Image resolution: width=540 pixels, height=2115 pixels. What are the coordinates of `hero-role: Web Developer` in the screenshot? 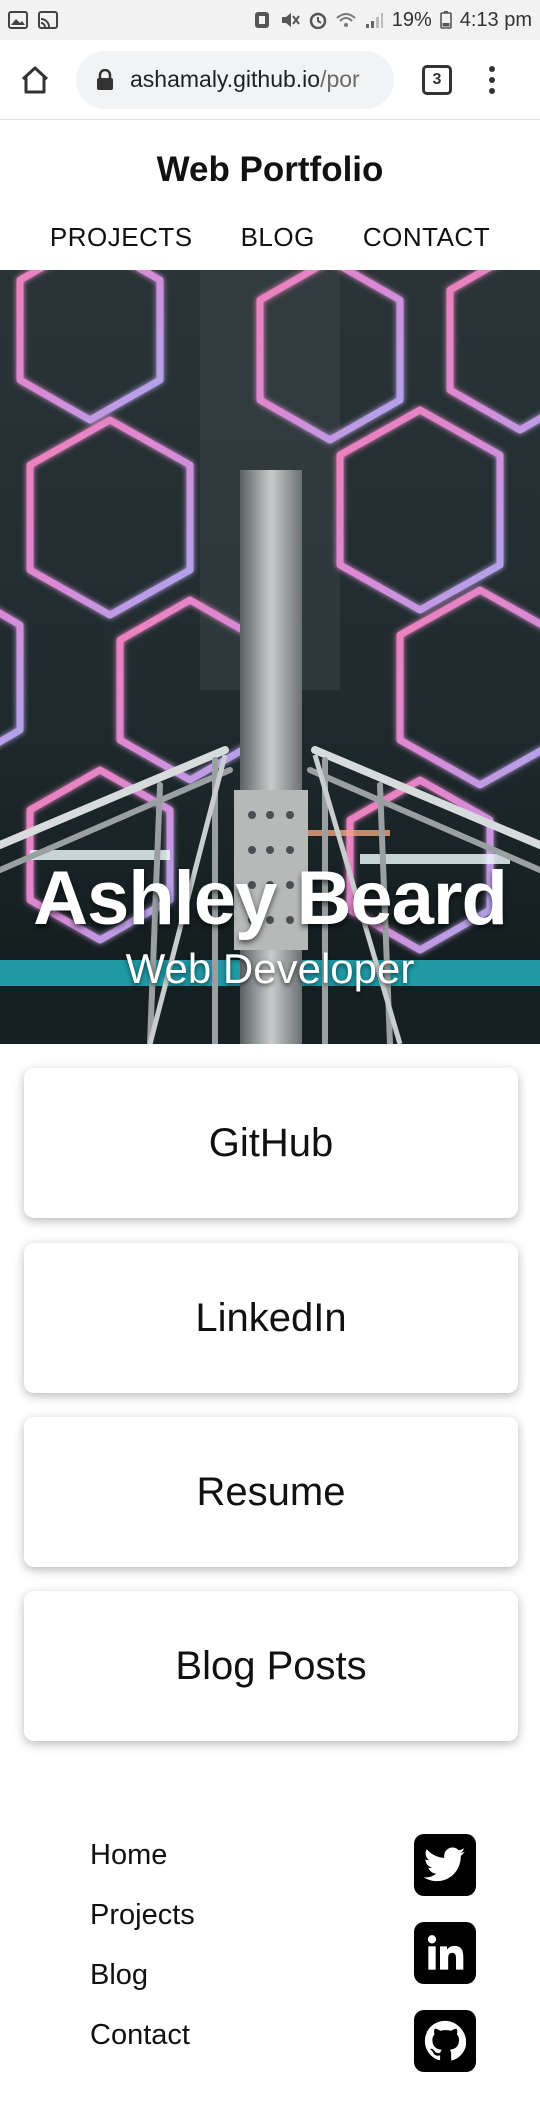 It's located at (270, 968).